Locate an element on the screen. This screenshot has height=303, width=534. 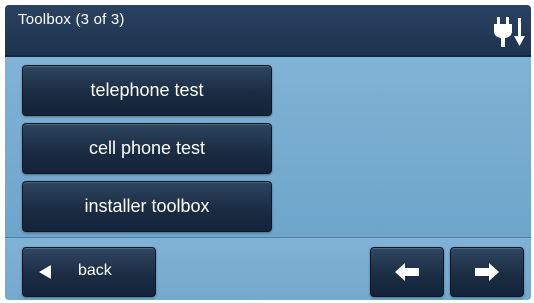
next-page-button is located at coordinates (487, 272).